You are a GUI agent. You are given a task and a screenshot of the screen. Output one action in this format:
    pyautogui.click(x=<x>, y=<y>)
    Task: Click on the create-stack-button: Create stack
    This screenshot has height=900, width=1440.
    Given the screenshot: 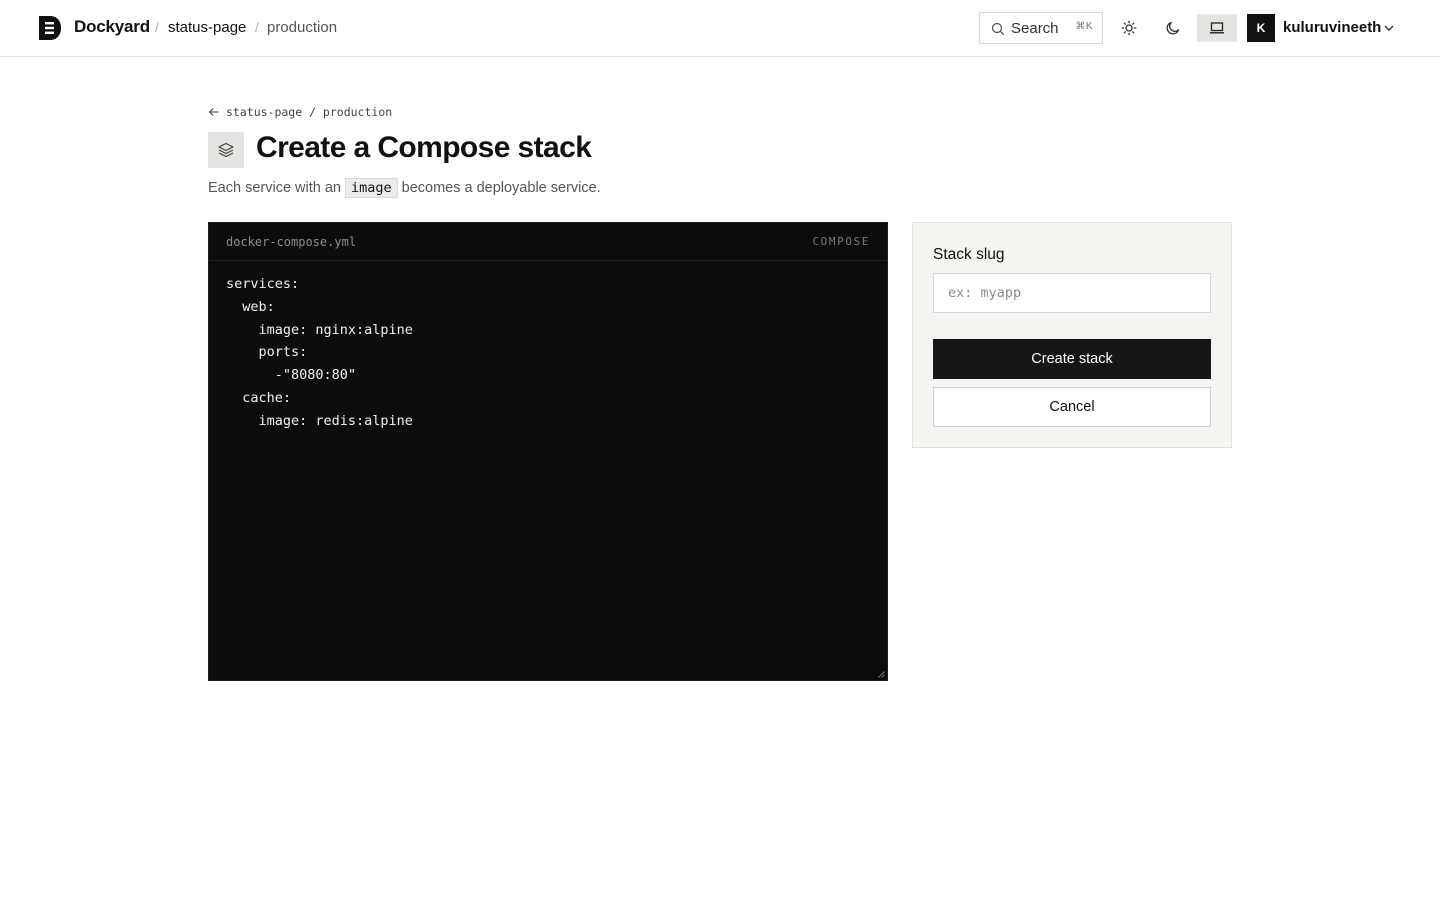 What is the action you would take?
    pyautogui.click(x=1072, y=359)
    